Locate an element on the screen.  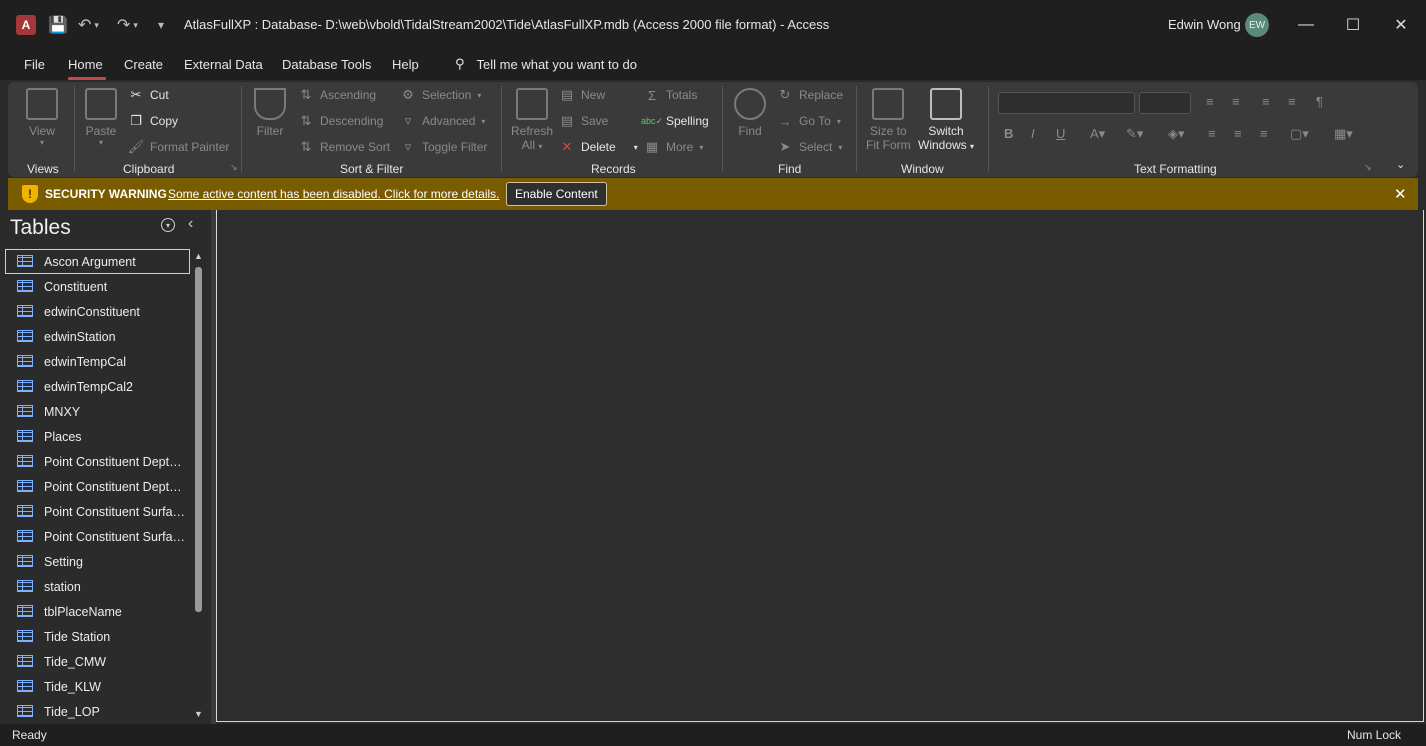
tell-me-label: Tell me what you want to do is located at coordinates (556, 64).